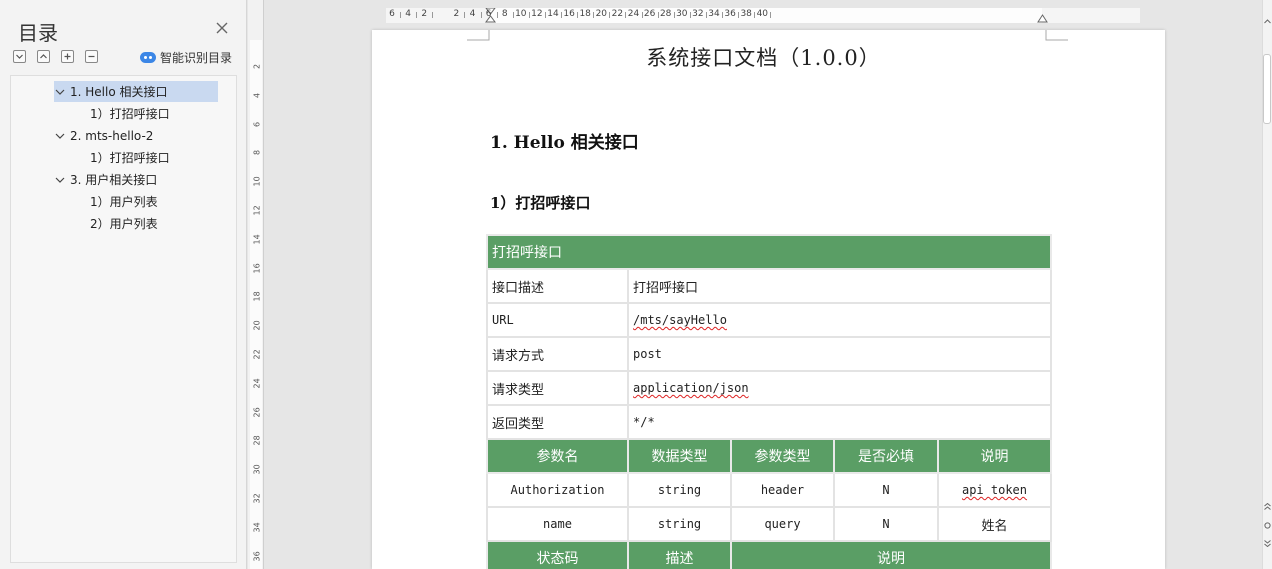 The width and height of the screenshot is (1272, 569). What do you see at coordinates (557, 354) in the screenshot?
I see `info-label-cell: 请求方式` at bounding box center [557, 354].